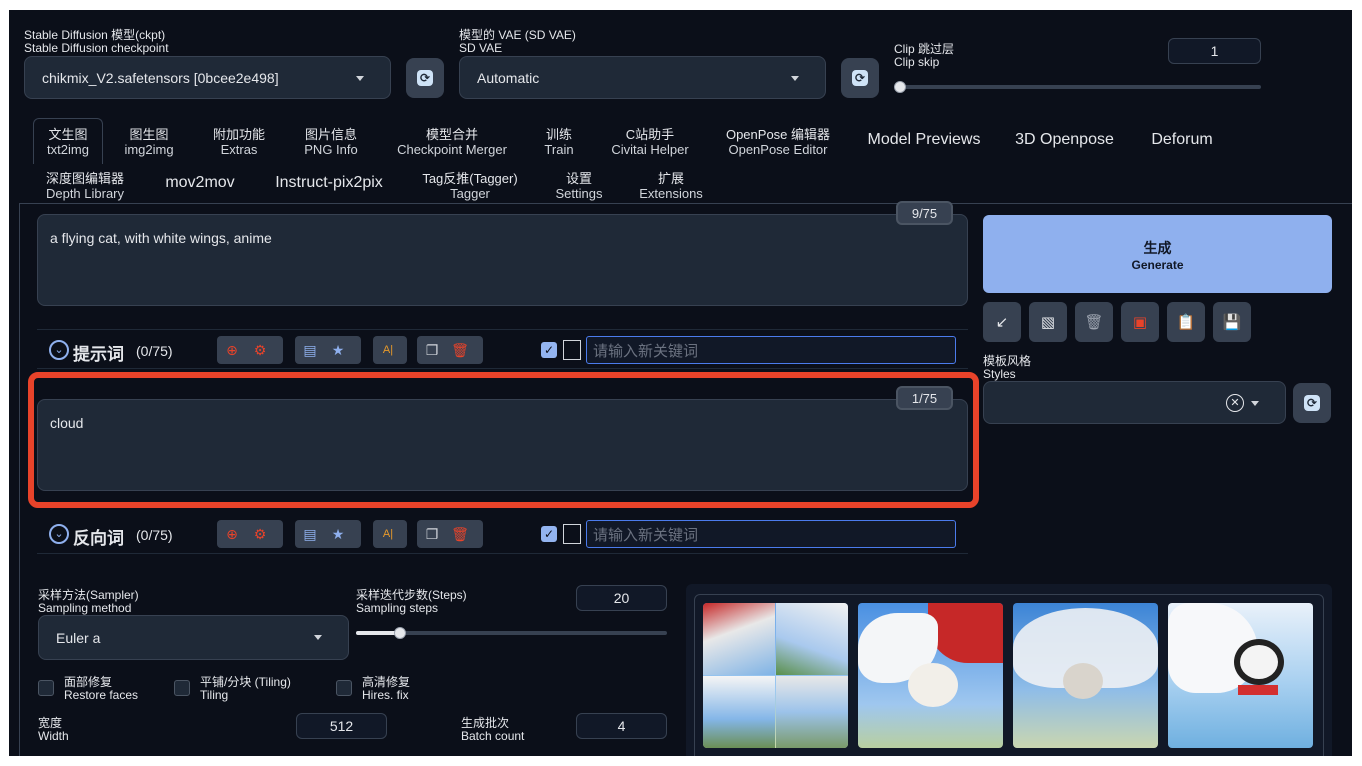 Image resolution: width=1362 pixels, height=766 pixels. Describe the element at coordinates (775, 675) in the screenshot. I see `gallery-thumbnail-grid` at that location.